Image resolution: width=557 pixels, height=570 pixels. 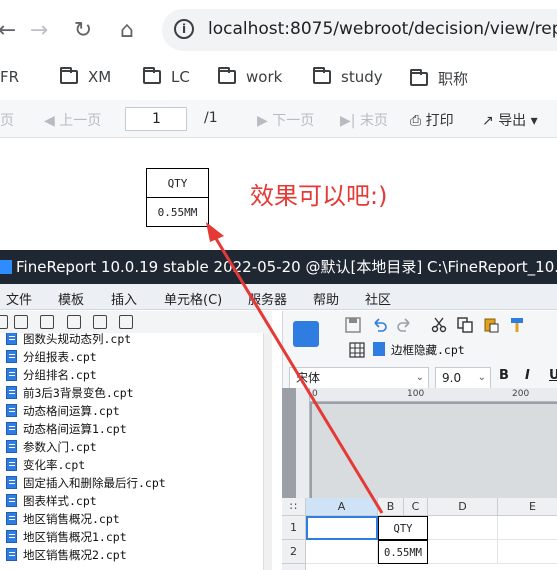 What do you see at coordinates (211, 118) in the screenshot?
I see `page-total: /1` at bounding box center [211, 118].